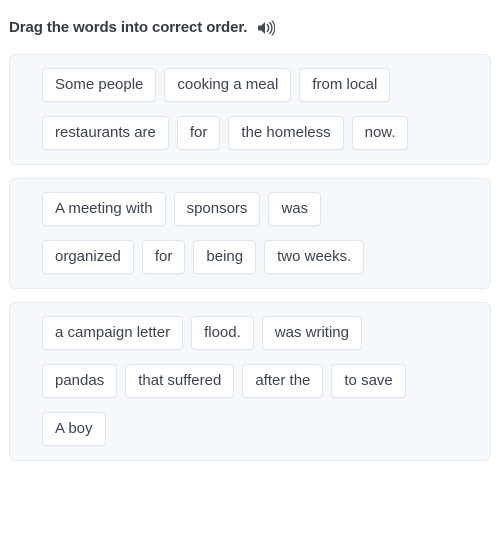 This screenshot has width=500, height=550. I want to click on word-chip: Some people, so click(99, 85).